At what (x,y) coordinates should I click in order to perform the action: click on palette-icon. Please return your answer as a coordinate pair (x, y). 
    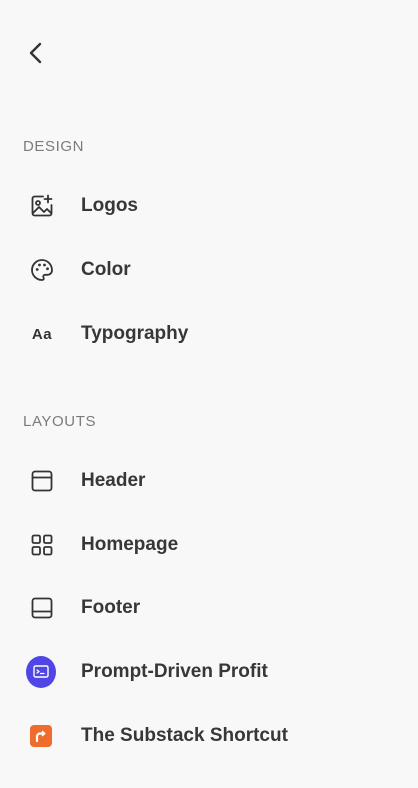
    Looking at the image, I should click on (42, 270).